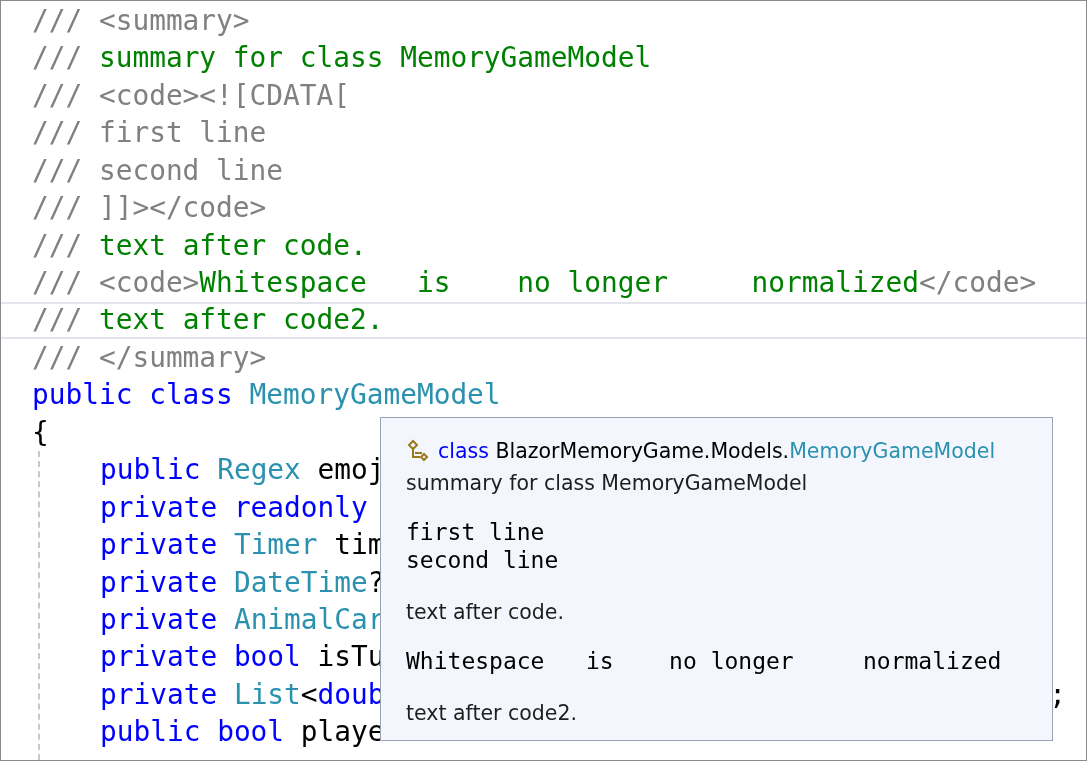  What do you see at coordinates (717, 451) in the screenshot?
I see `class-signature: class BlazorMemoryGame.Models.MemoryGameModel` at bounding box center [717, 451].